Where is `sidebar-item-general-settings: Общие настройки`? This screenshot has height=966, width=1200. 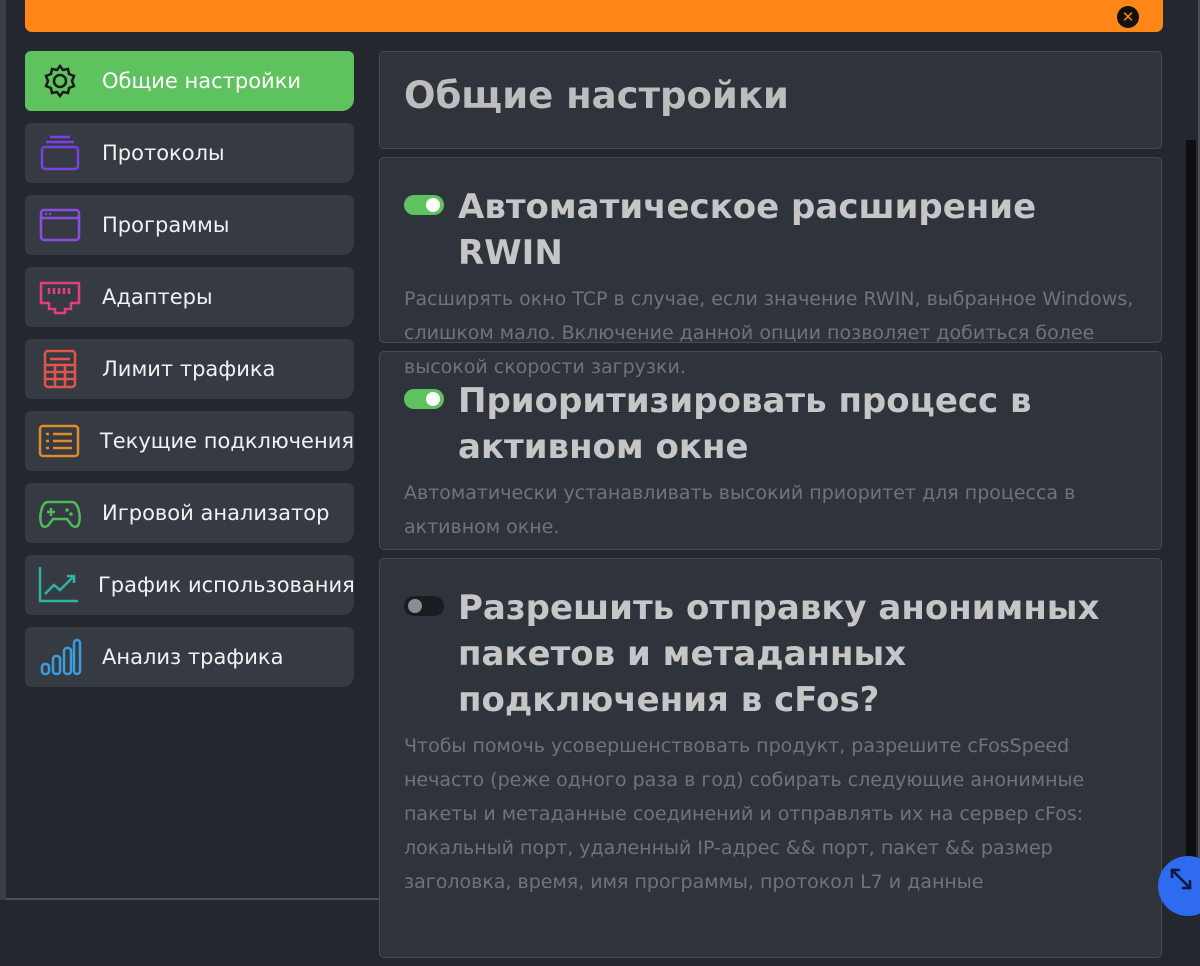
sidebar-item-general-settings: Общие настройки is located at coordinates (189, 81).